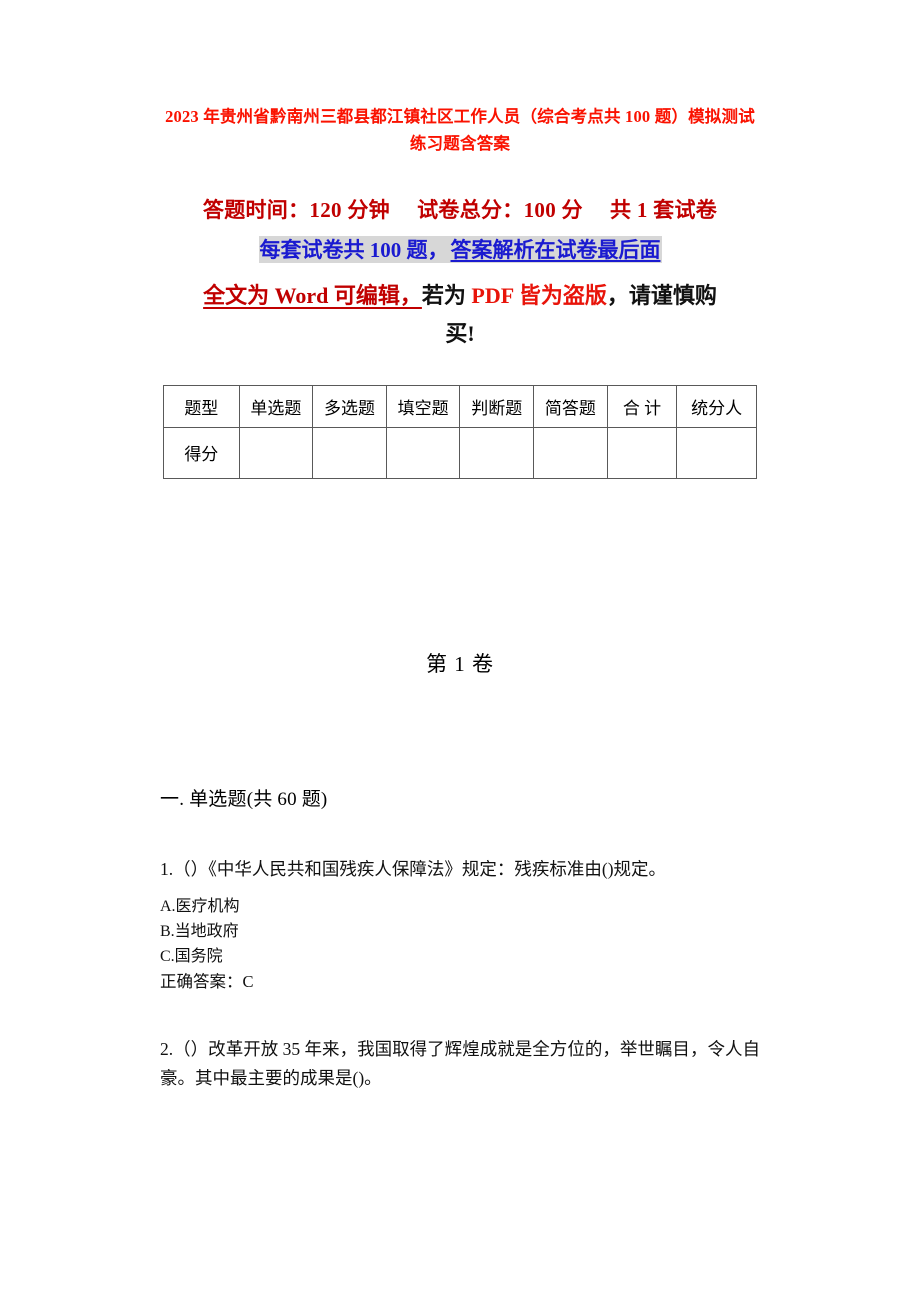 This screenshot has height=1302, width=920. What do you see at coordinates (349, 452) in the screenshot?
I see `score-cell-multi-choice` at bounding box center [349, 452].